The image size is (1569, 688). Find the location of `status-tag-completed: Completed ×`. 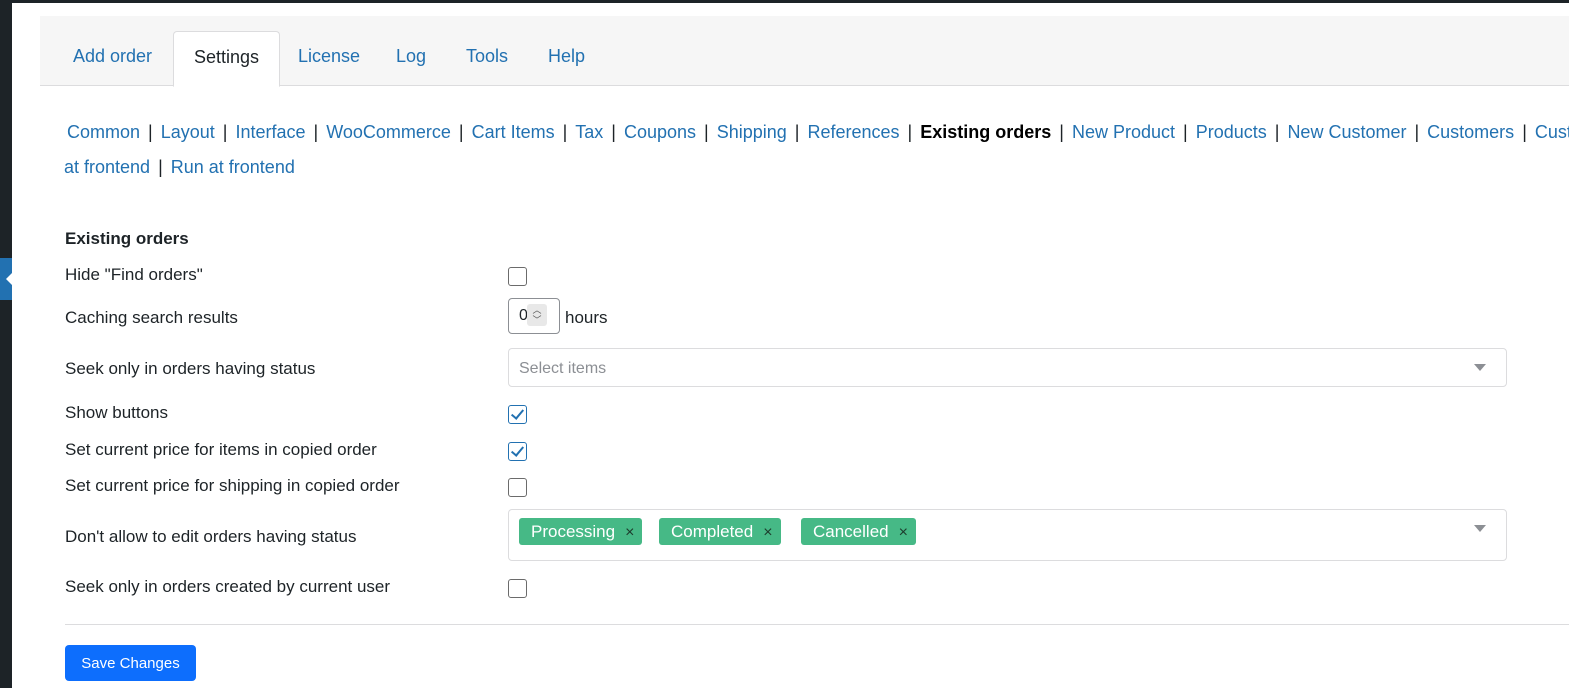

status-tag-completed: Completed × is located at coordinates (720, 531).